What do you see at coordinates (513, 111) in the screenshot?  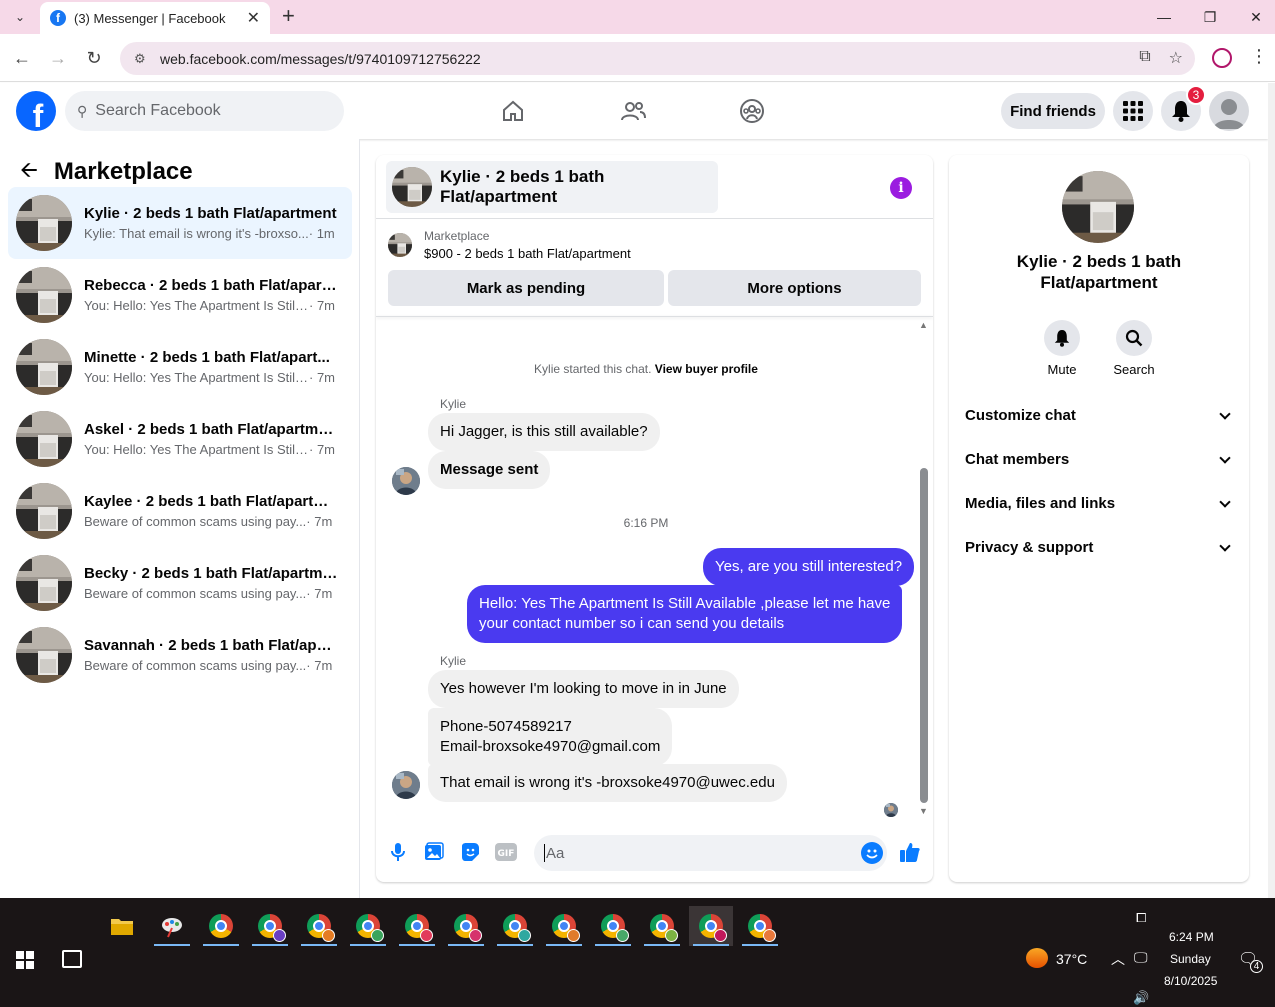 I see `home-icon` at bounding box center [513, 111].